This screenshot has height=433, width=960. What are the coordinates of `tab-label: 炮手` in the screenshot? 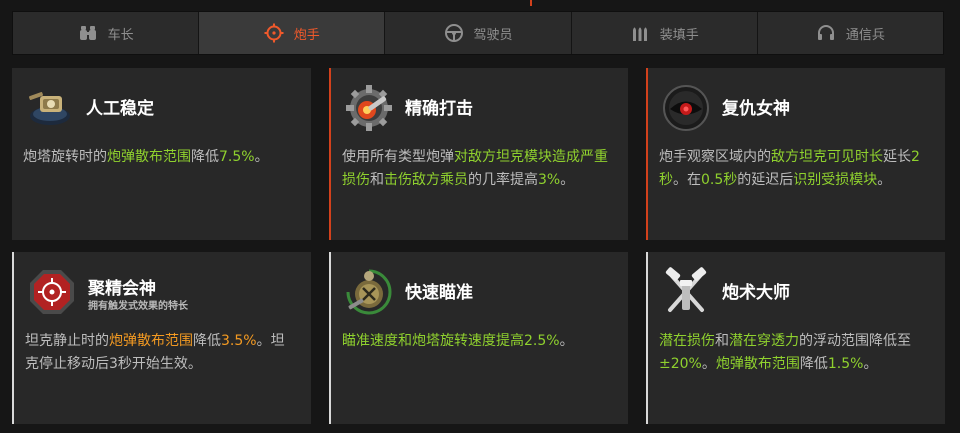 It's located at (306, 35).